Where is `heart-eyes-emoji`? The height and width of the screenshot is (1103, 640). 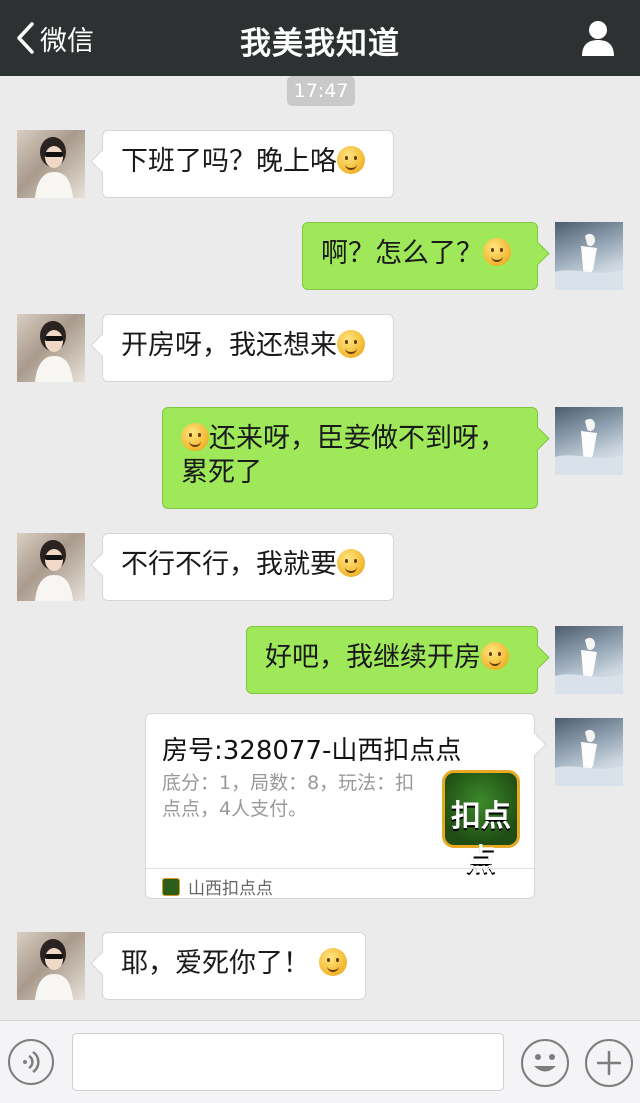
heart-eyes-emoji is located at coordinates (332, 962).